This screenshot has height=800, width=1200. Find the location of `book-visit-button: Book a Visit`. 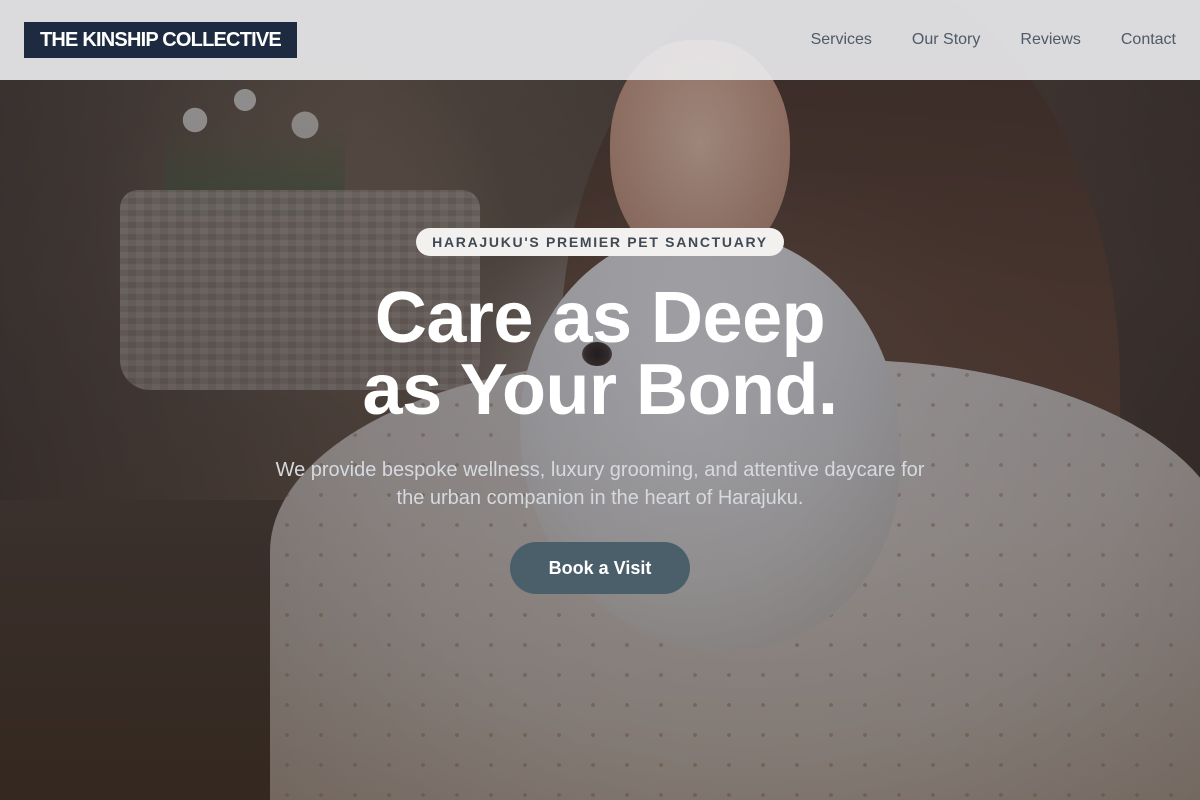

book-visit-button: Book a Visit is located at coordinates (600, 568).